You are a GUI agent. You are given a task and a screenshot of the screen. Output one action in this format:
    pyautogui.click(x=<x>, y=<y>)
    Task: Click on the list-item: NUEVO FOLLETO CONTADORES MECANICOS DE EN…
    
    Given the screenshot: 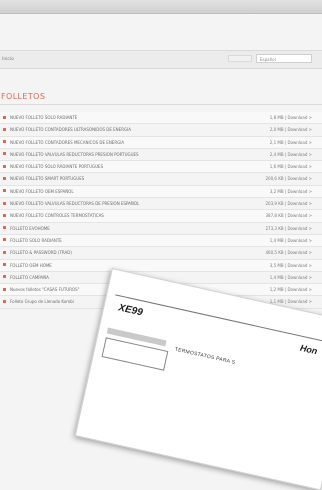 What is the action you would take?
    pyautogui.click(x=161, y=142)
    